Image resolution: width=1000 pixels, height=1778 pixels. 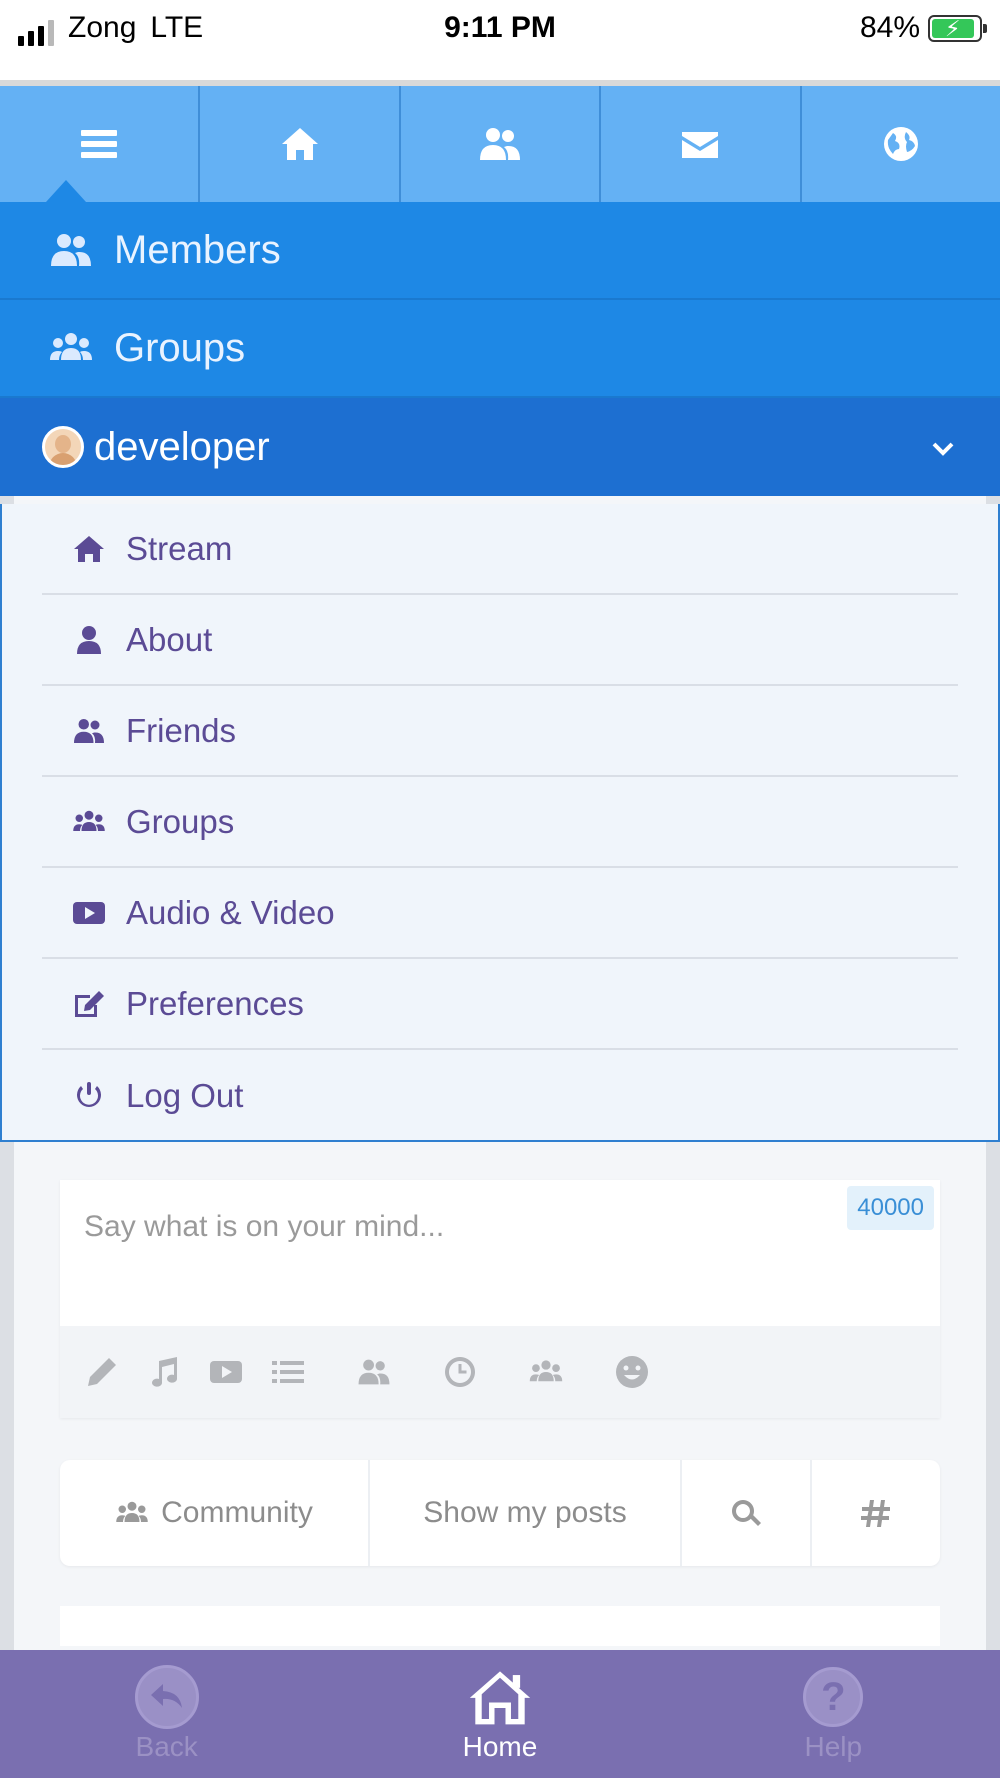 I want to click on submenu-item-about: About, so click(x=500, y=640).